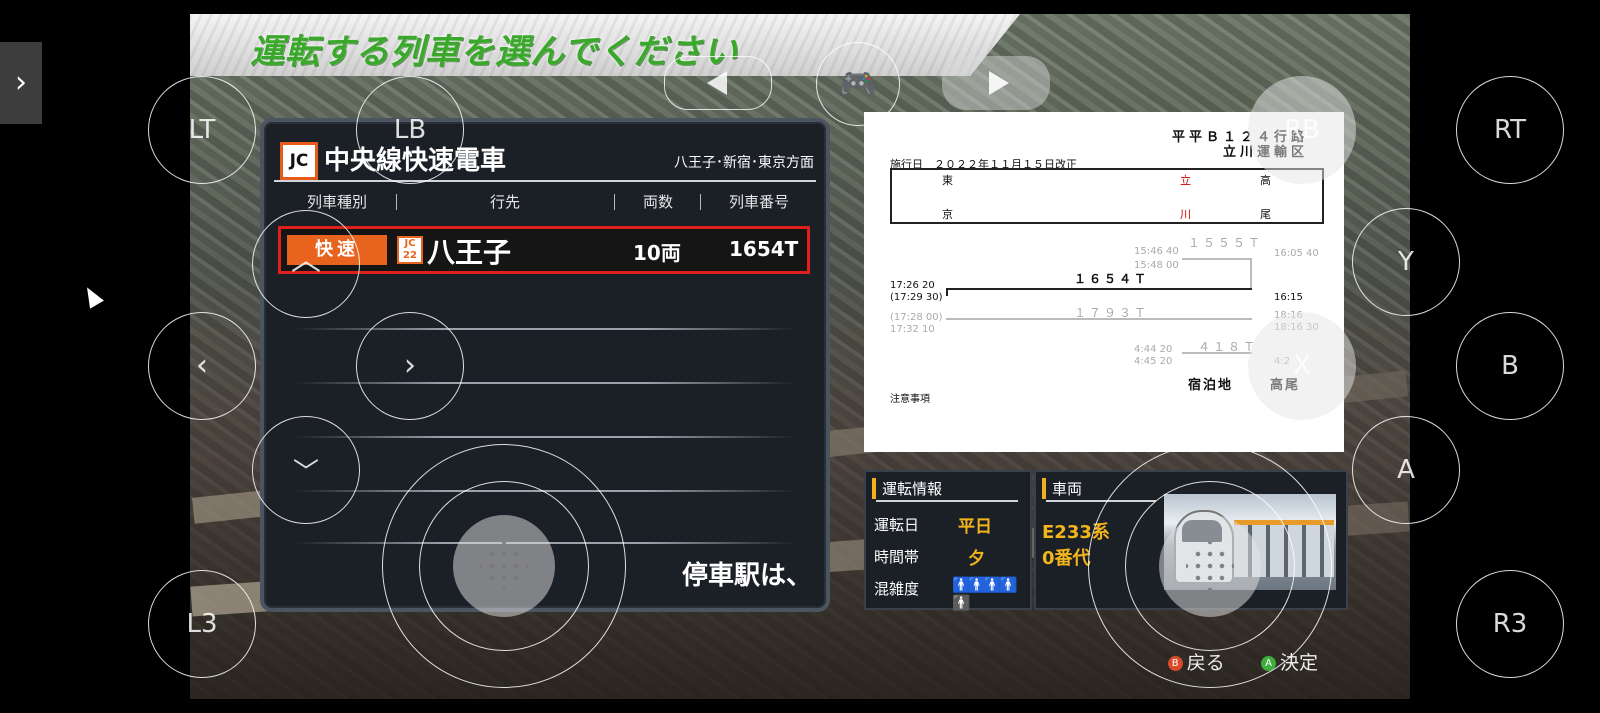 The image size is (1600, 713). What do you see at coordinates (545, 437) in the screenshot?
I see `empty-row-line` at bounding box center [545, 437].